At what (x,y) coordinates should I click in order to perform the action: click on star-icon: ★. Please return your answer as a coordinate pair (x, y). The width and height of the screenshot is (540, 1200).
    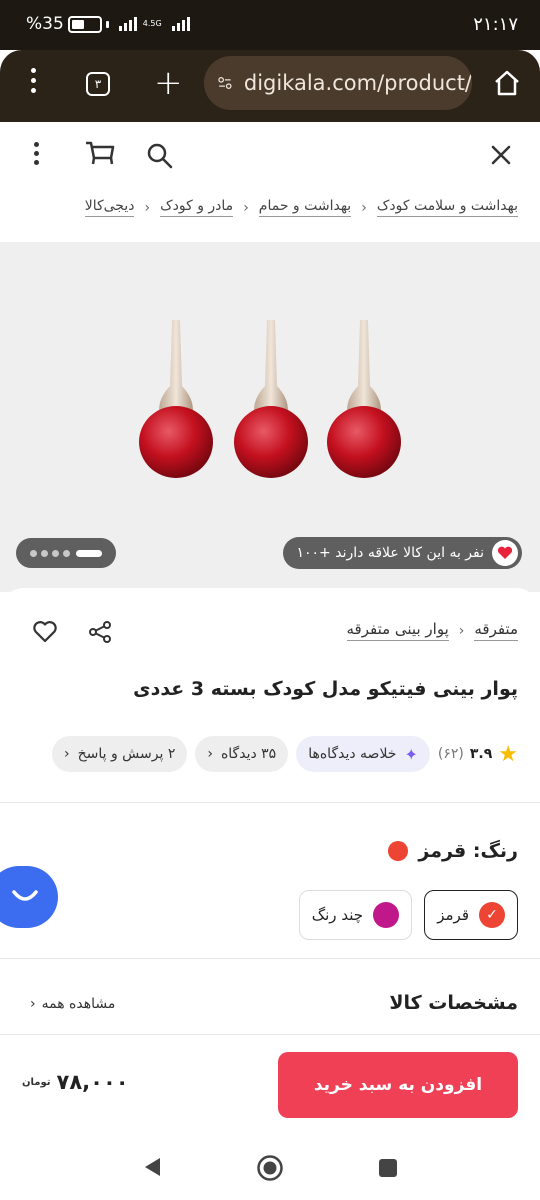
    Looking at the image, I should click on (508, 754).